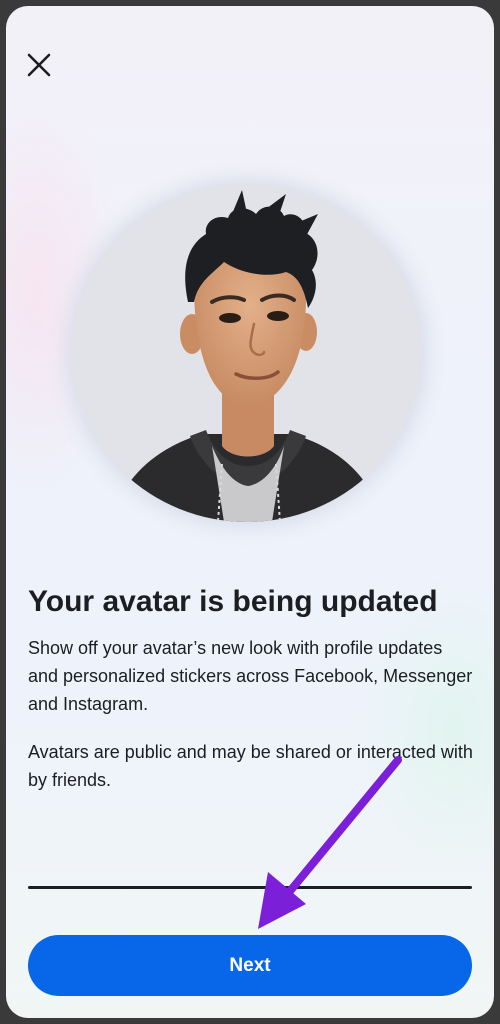 Image resolution: width=500 pixels, height=1024 pixels. I want to click on divider, so click(250, 887).